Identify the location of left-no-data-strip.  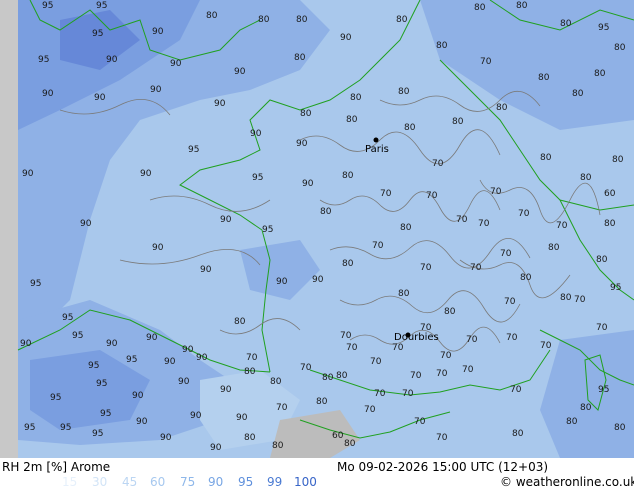
(9, 229).